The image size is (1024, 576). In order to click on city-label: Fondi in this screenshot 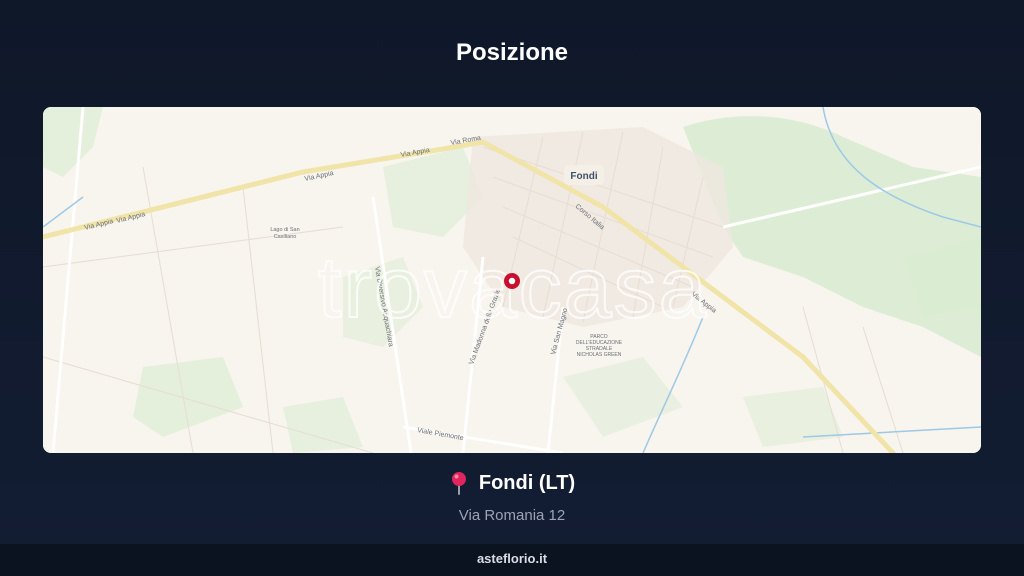, I will do `click(583, 176)`.